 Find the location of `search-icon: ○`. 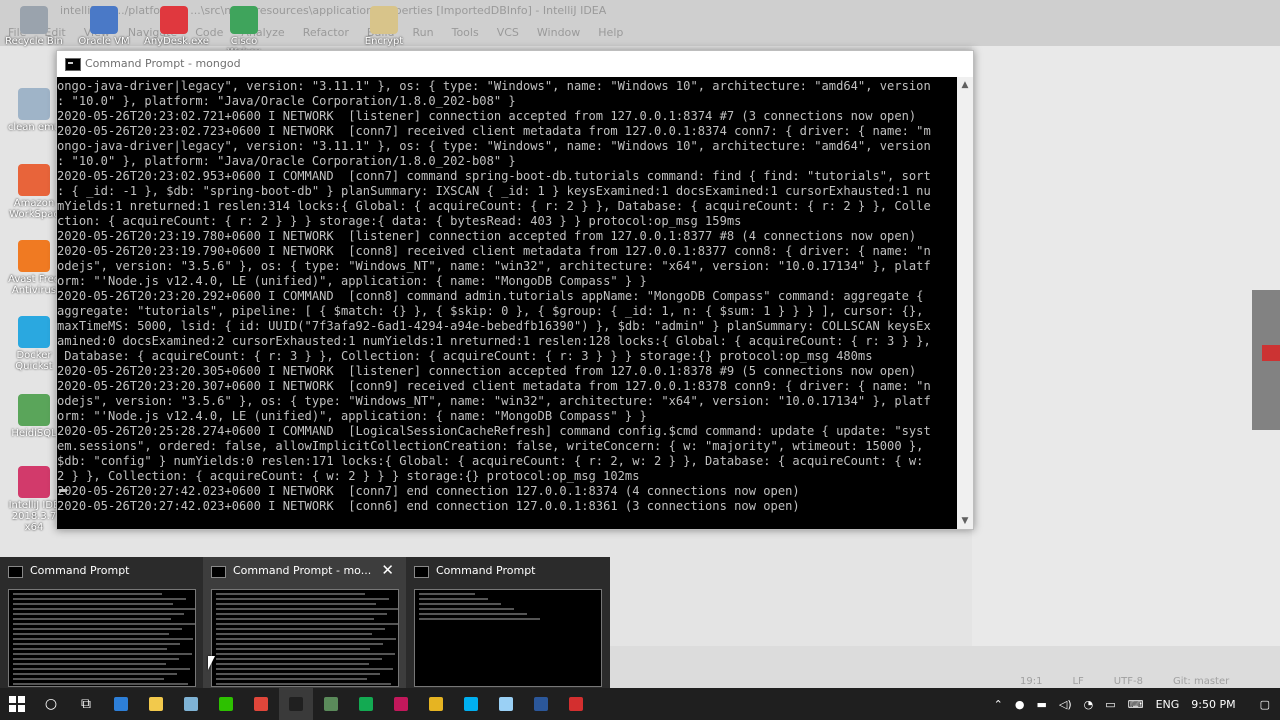

search-icon: ○ is located at coordinates (51, 704).